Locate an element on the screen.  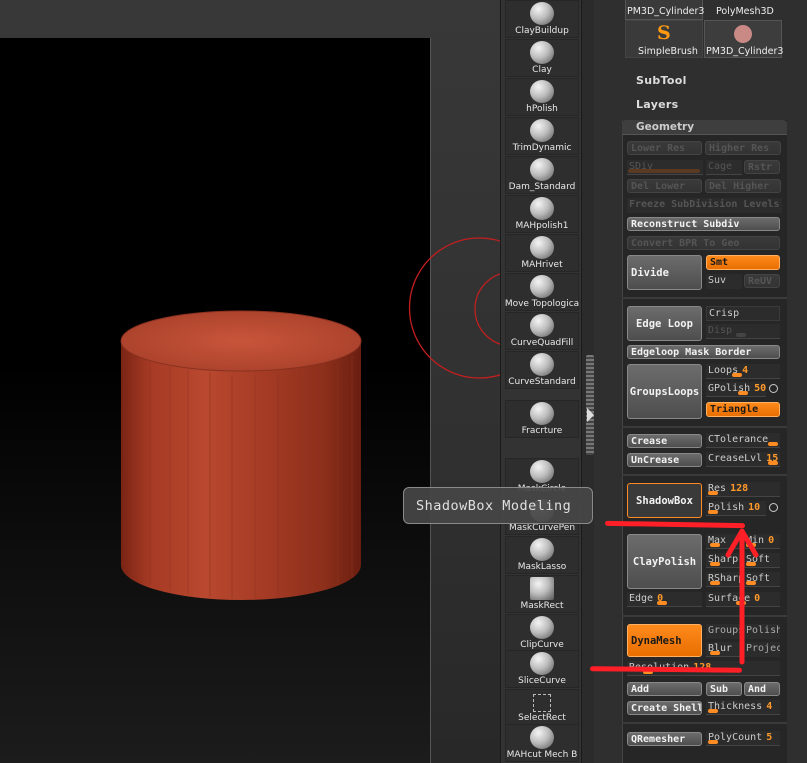
gpolish-value: 50 is located at coordinates (760, 388).